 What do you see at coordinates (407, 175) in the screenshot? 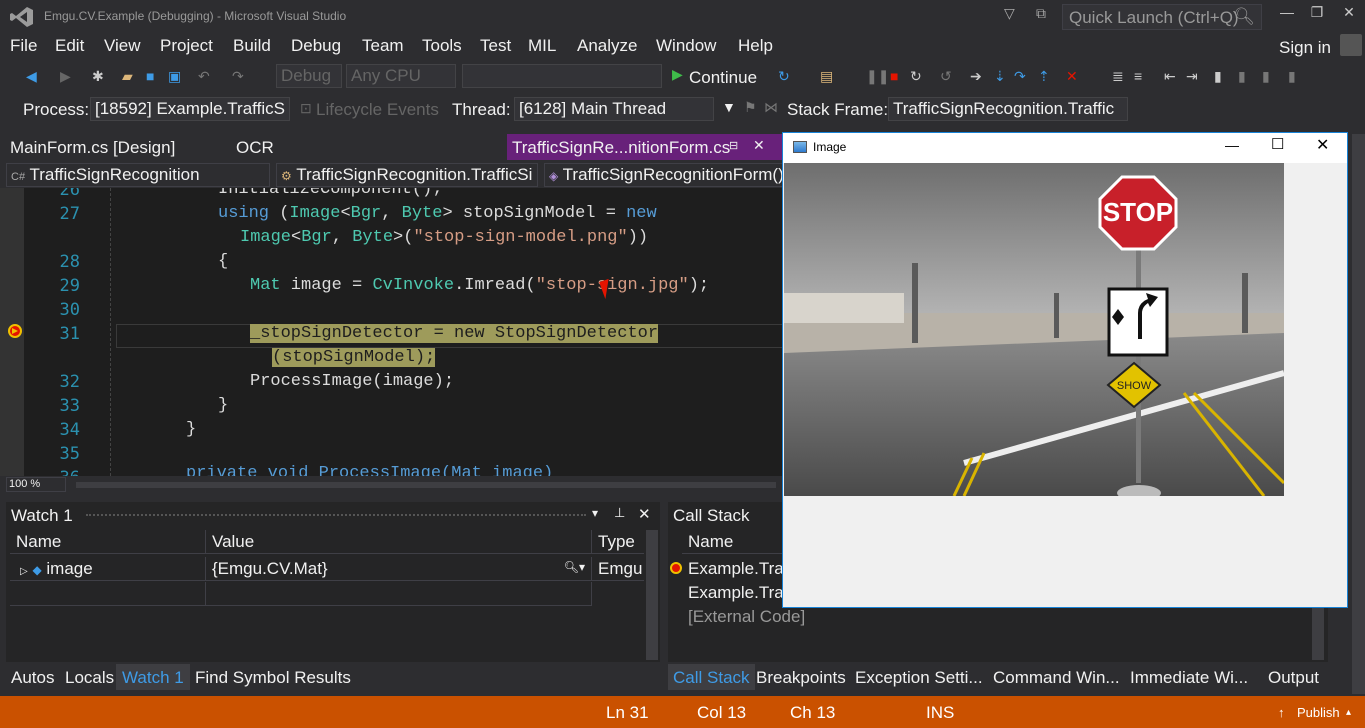
I see `type-dropdown: ⚙ TrafficSignRecognition.TrafficSi` at bounding box center [407, 175].